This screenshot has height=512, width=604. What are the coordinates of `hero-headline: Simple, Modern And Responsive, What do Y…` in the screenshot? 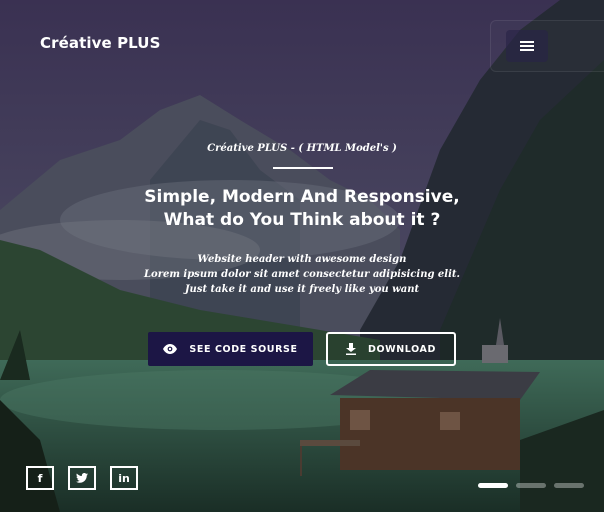 It's located at (302, 209).